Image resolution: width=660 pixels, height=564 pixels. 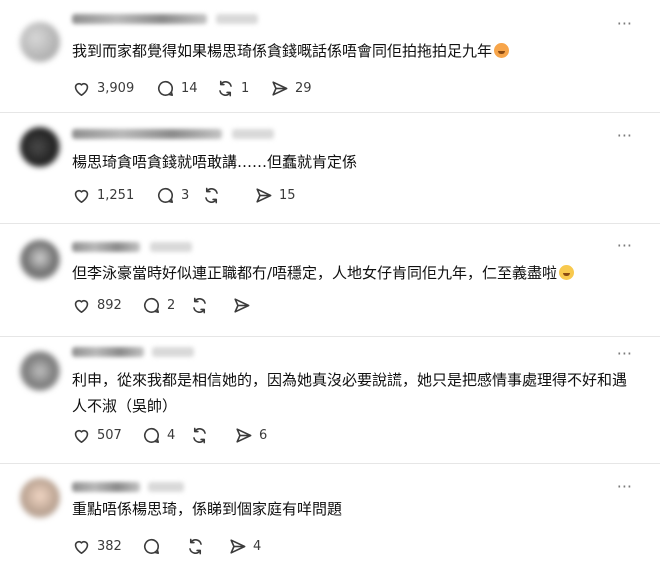 What do you see at coordinates (207, 509) in the screenshot?
I see `post-text-content: 重點唔係楊思琦，係睇到個家庭有咩問題` at bounding box center [207, 509].